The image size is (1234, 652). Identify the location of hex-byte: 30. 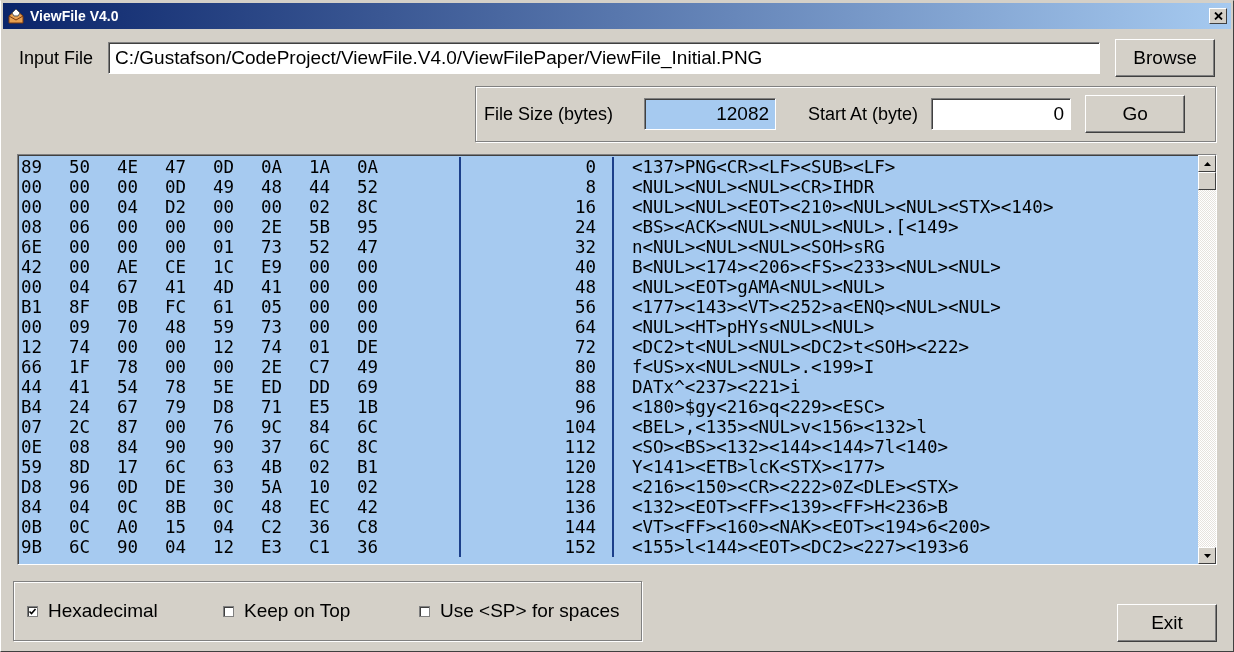
(224, 487).